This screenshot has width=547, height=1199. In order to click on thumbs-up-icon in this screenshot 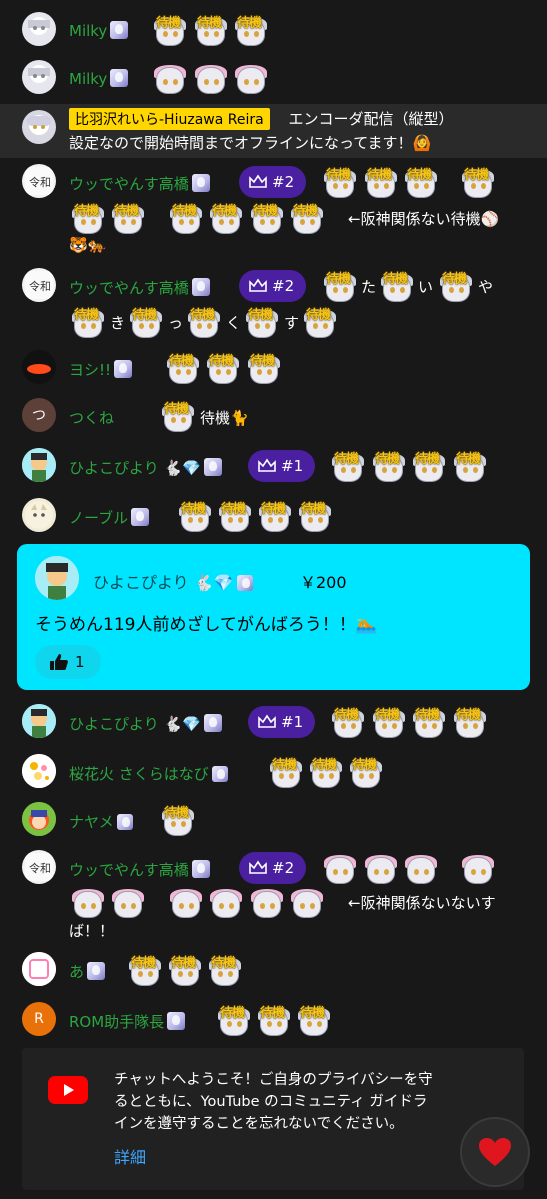, I will do `click(59, 662)`.